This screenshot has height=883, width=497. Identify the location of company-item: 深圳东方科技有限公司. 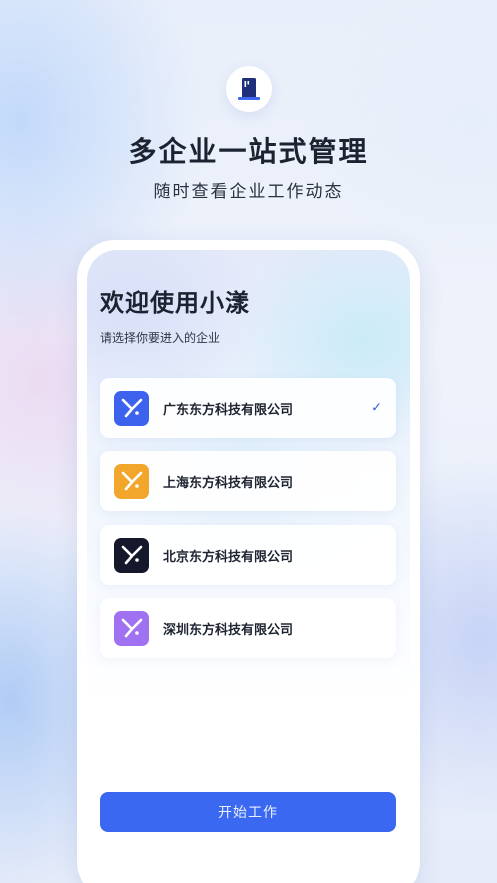
(248, 628).